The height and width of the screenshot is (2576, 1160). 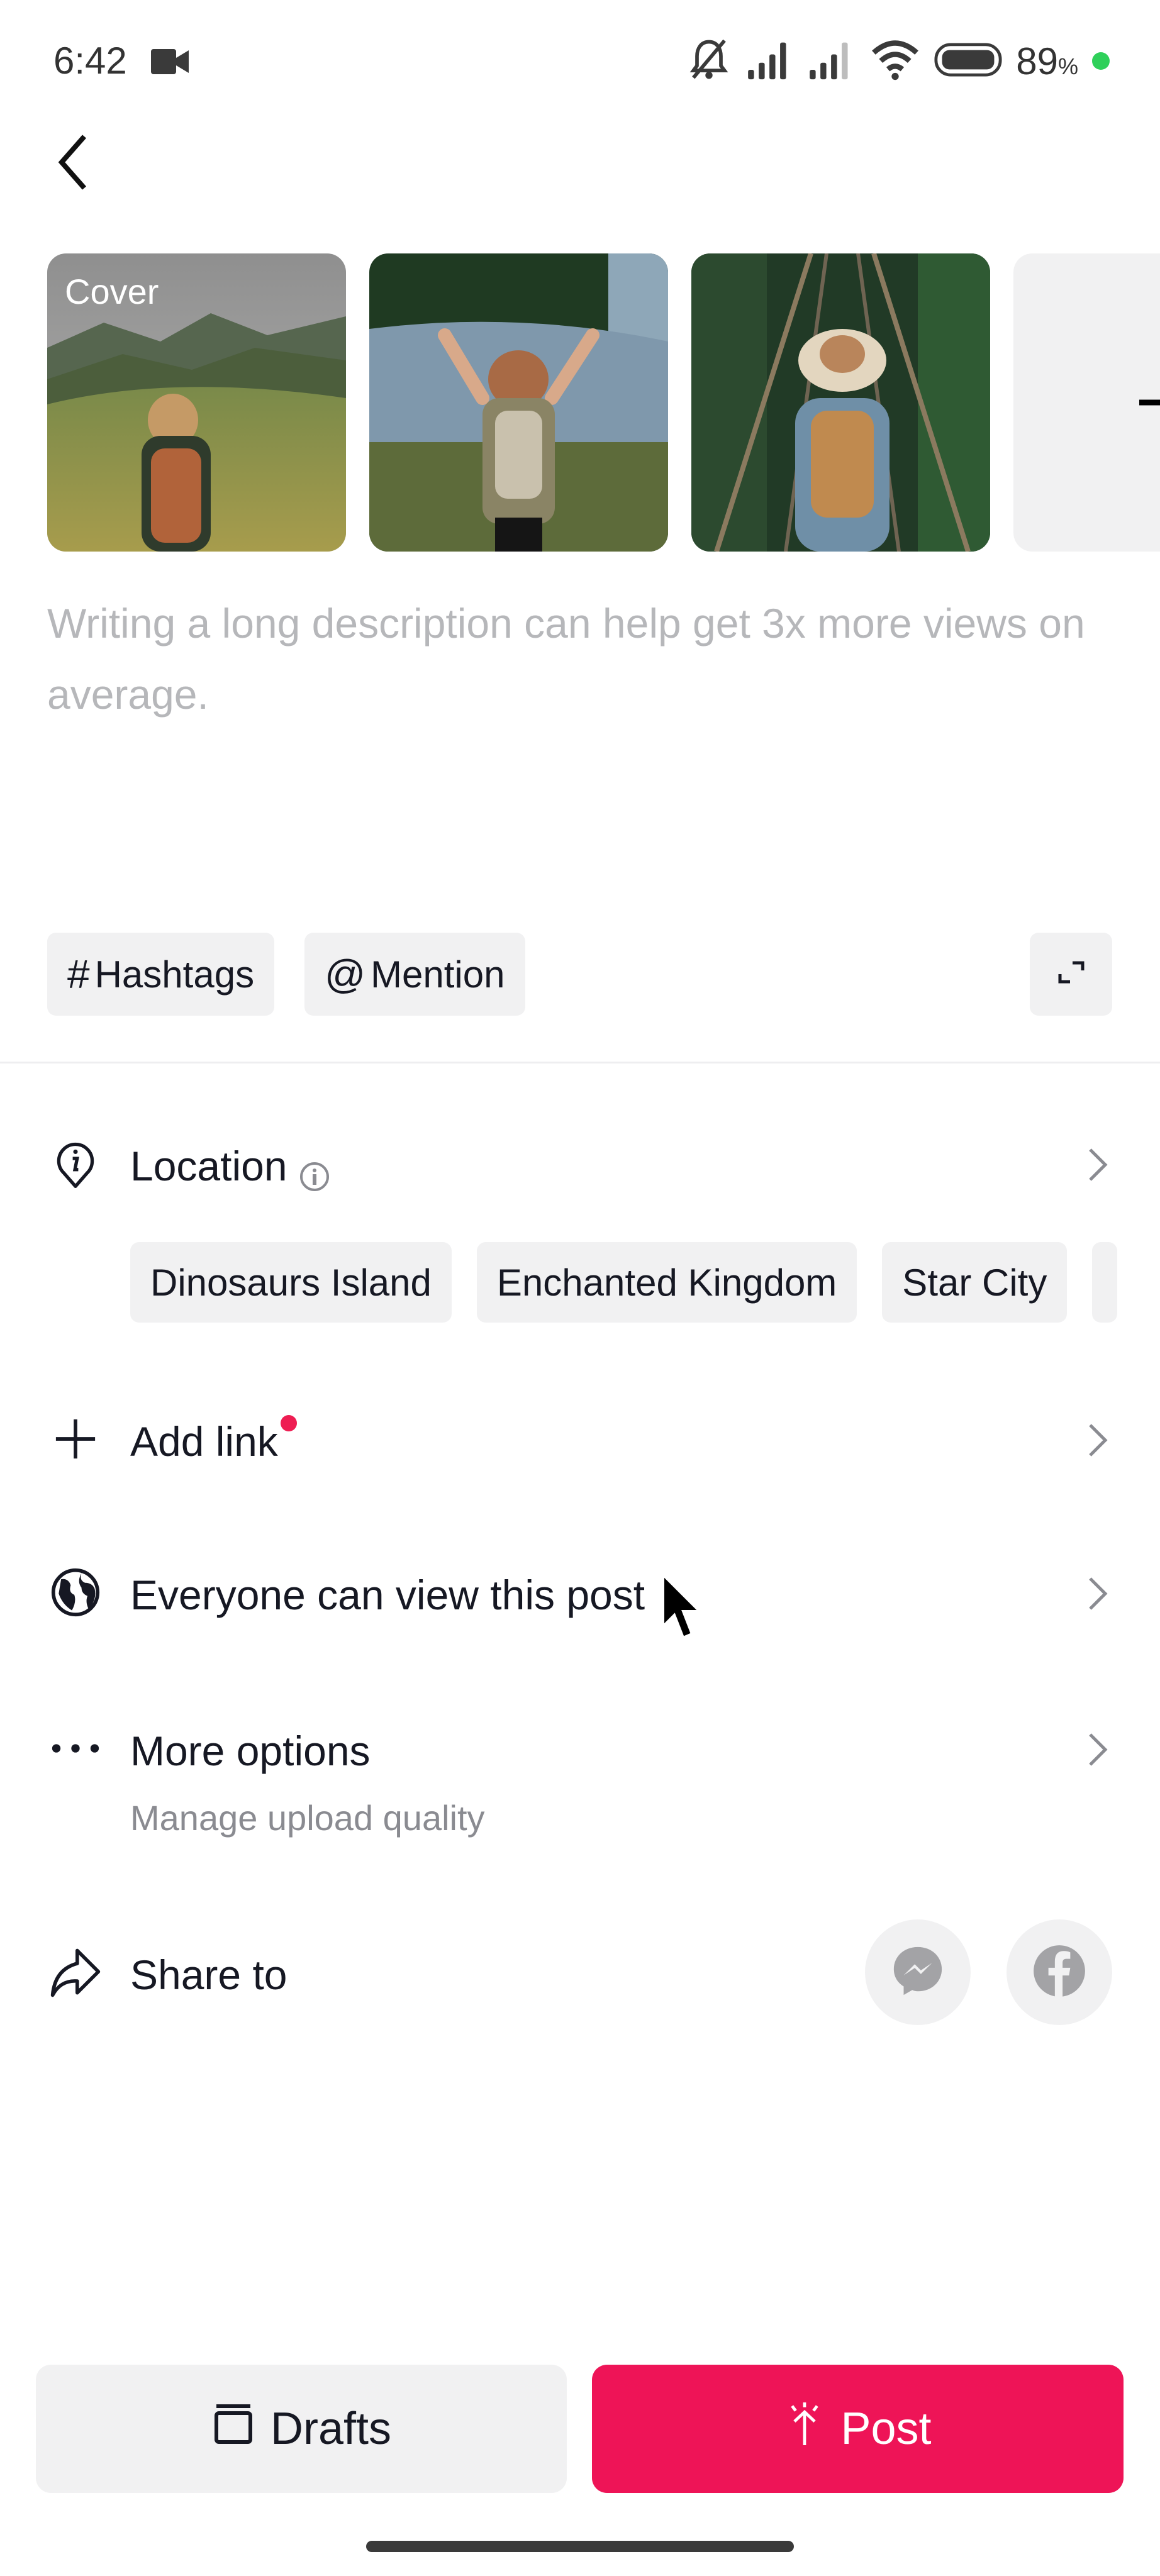 I want to click on expand-editor-button, so click(x=1071, y=974).